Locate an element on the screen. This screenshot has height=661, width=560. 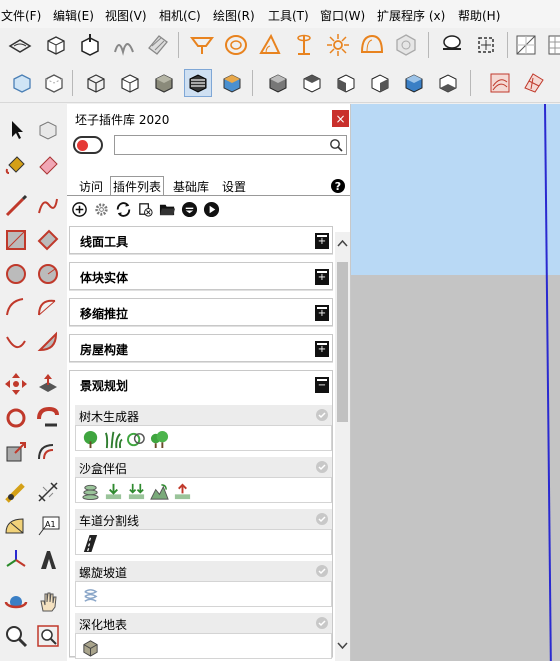
dome-icon is located at coordinates (372, 45).